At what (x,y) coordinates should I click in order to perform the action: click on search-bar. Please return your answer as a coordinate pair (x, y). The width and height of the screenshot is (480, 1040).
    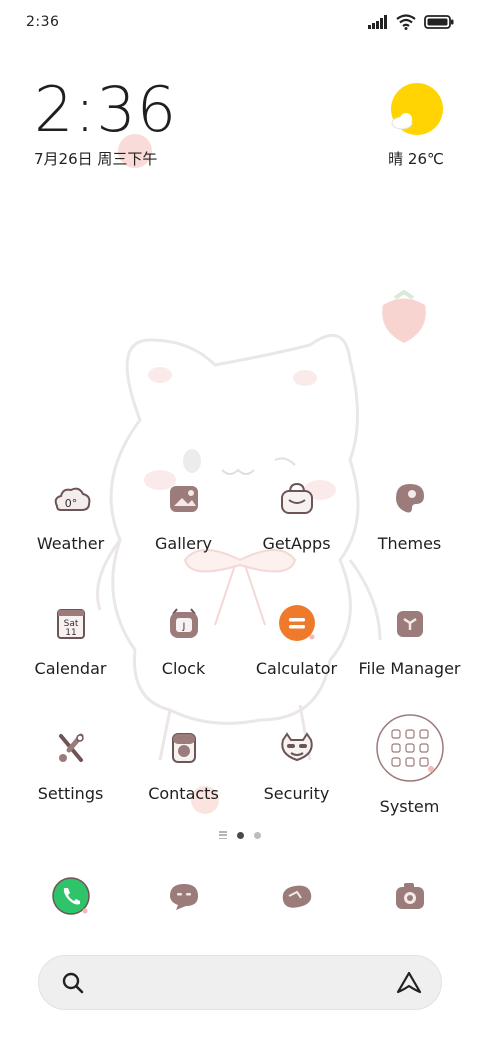
    Looking at the image, I should click on (240, 982).